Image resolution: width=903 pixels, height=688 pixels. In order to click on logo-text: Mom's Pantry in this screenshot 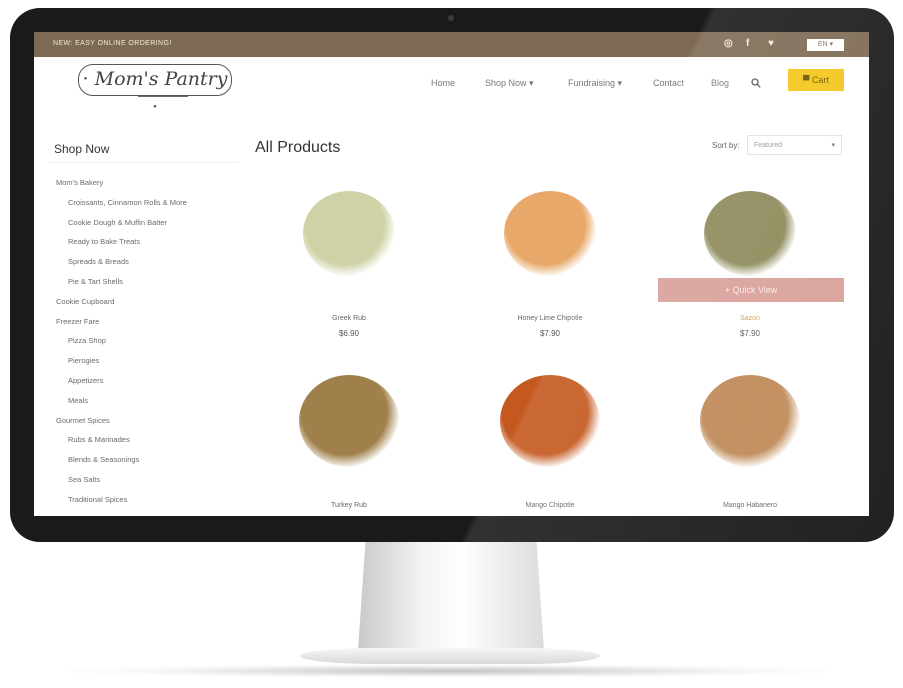, I will do `click(161, 79)`.